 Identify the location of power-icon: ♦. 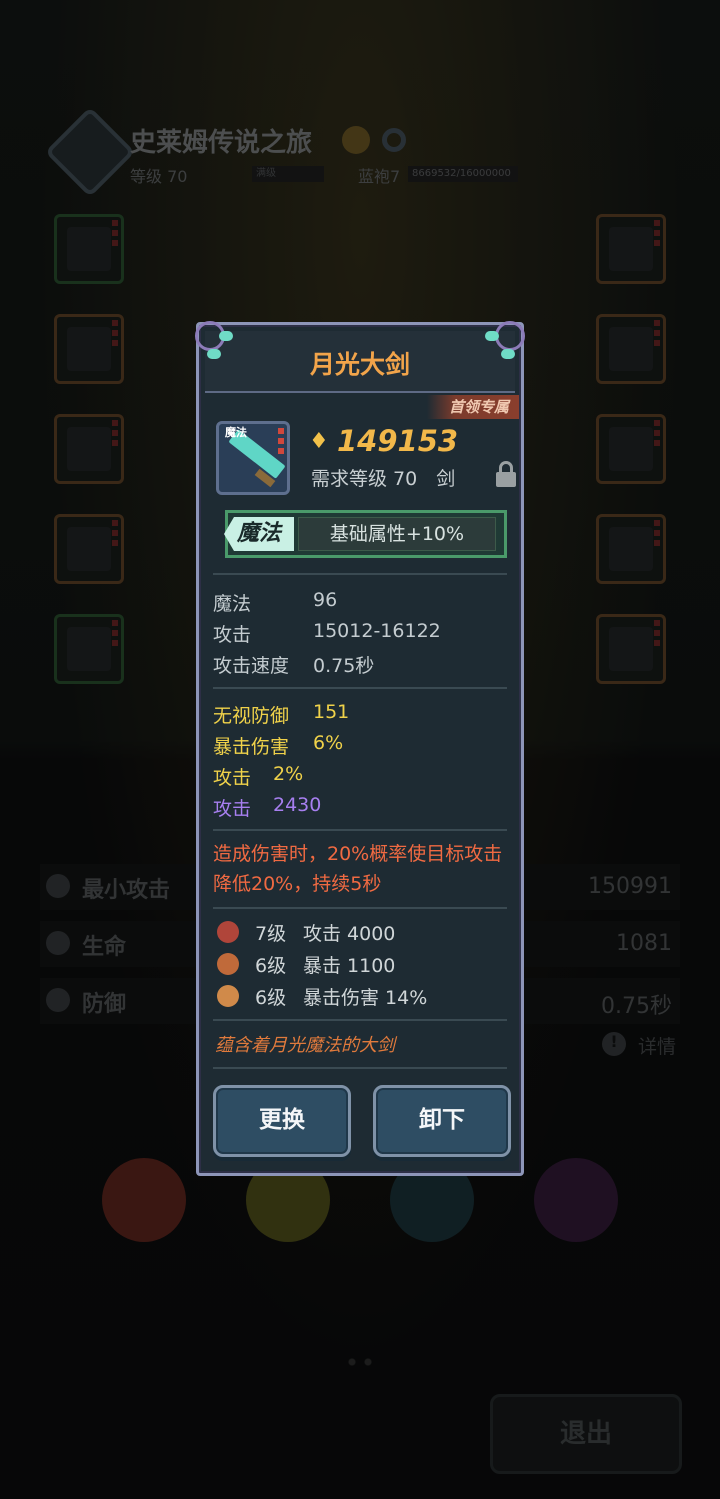
(319, 441).